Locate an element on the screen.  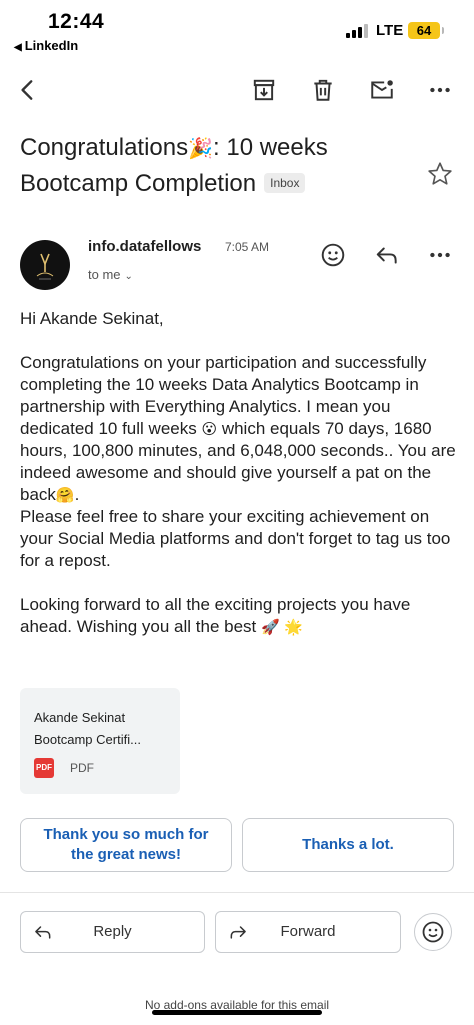
email-toolbar is located at coordinates (237, 90).